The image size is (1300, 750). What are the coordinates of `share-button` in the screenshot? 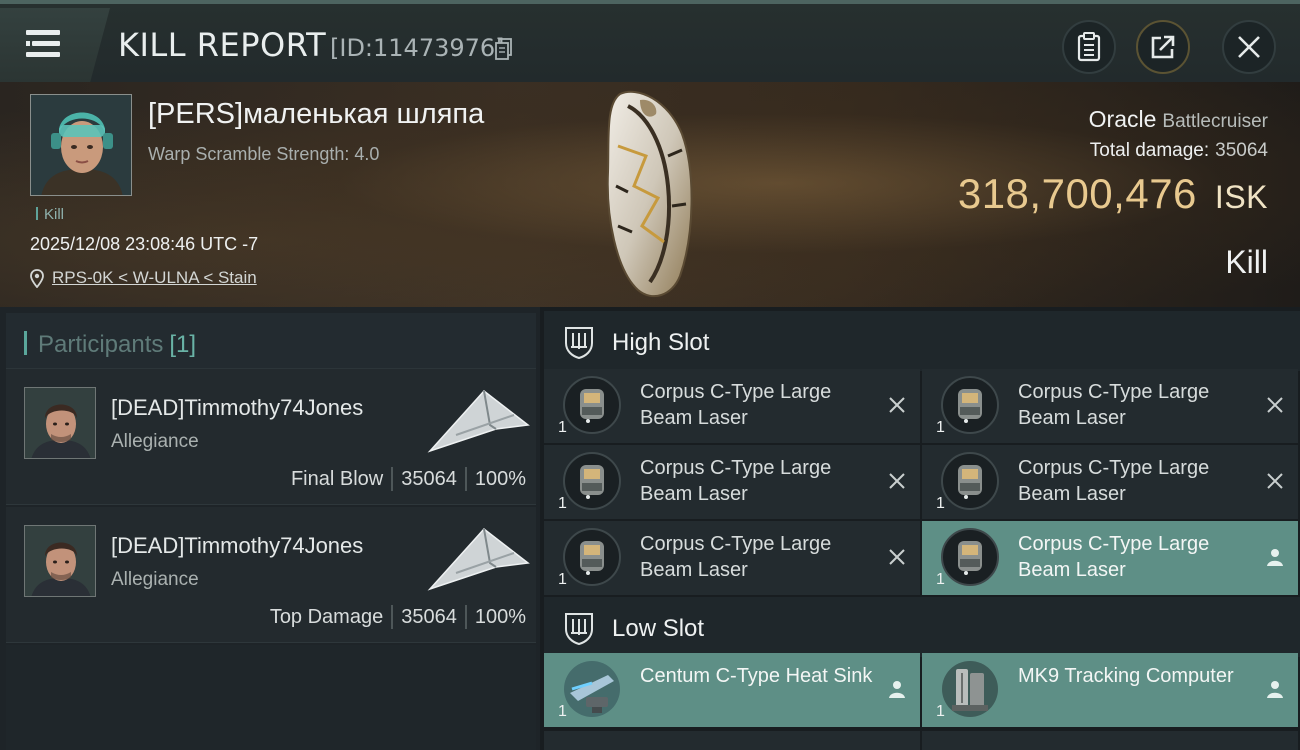 It's located at (1163, 47).